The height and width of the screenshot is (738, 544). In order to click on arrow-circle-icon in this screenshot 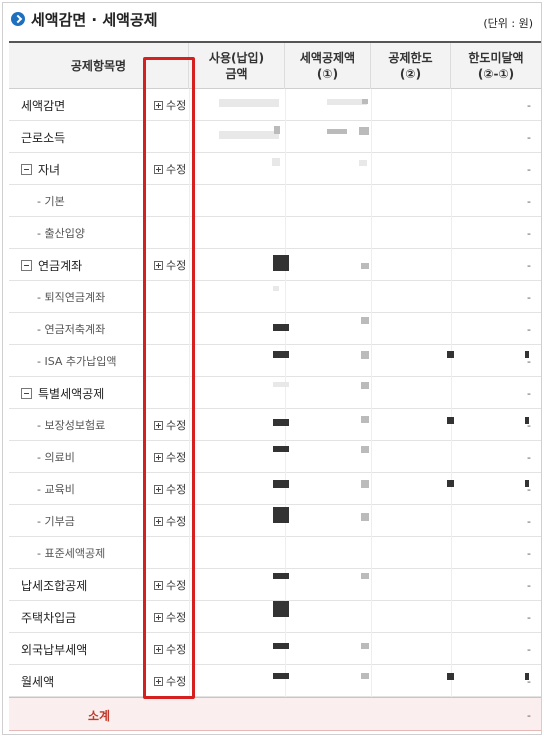, I will do `click(18, 19)`.